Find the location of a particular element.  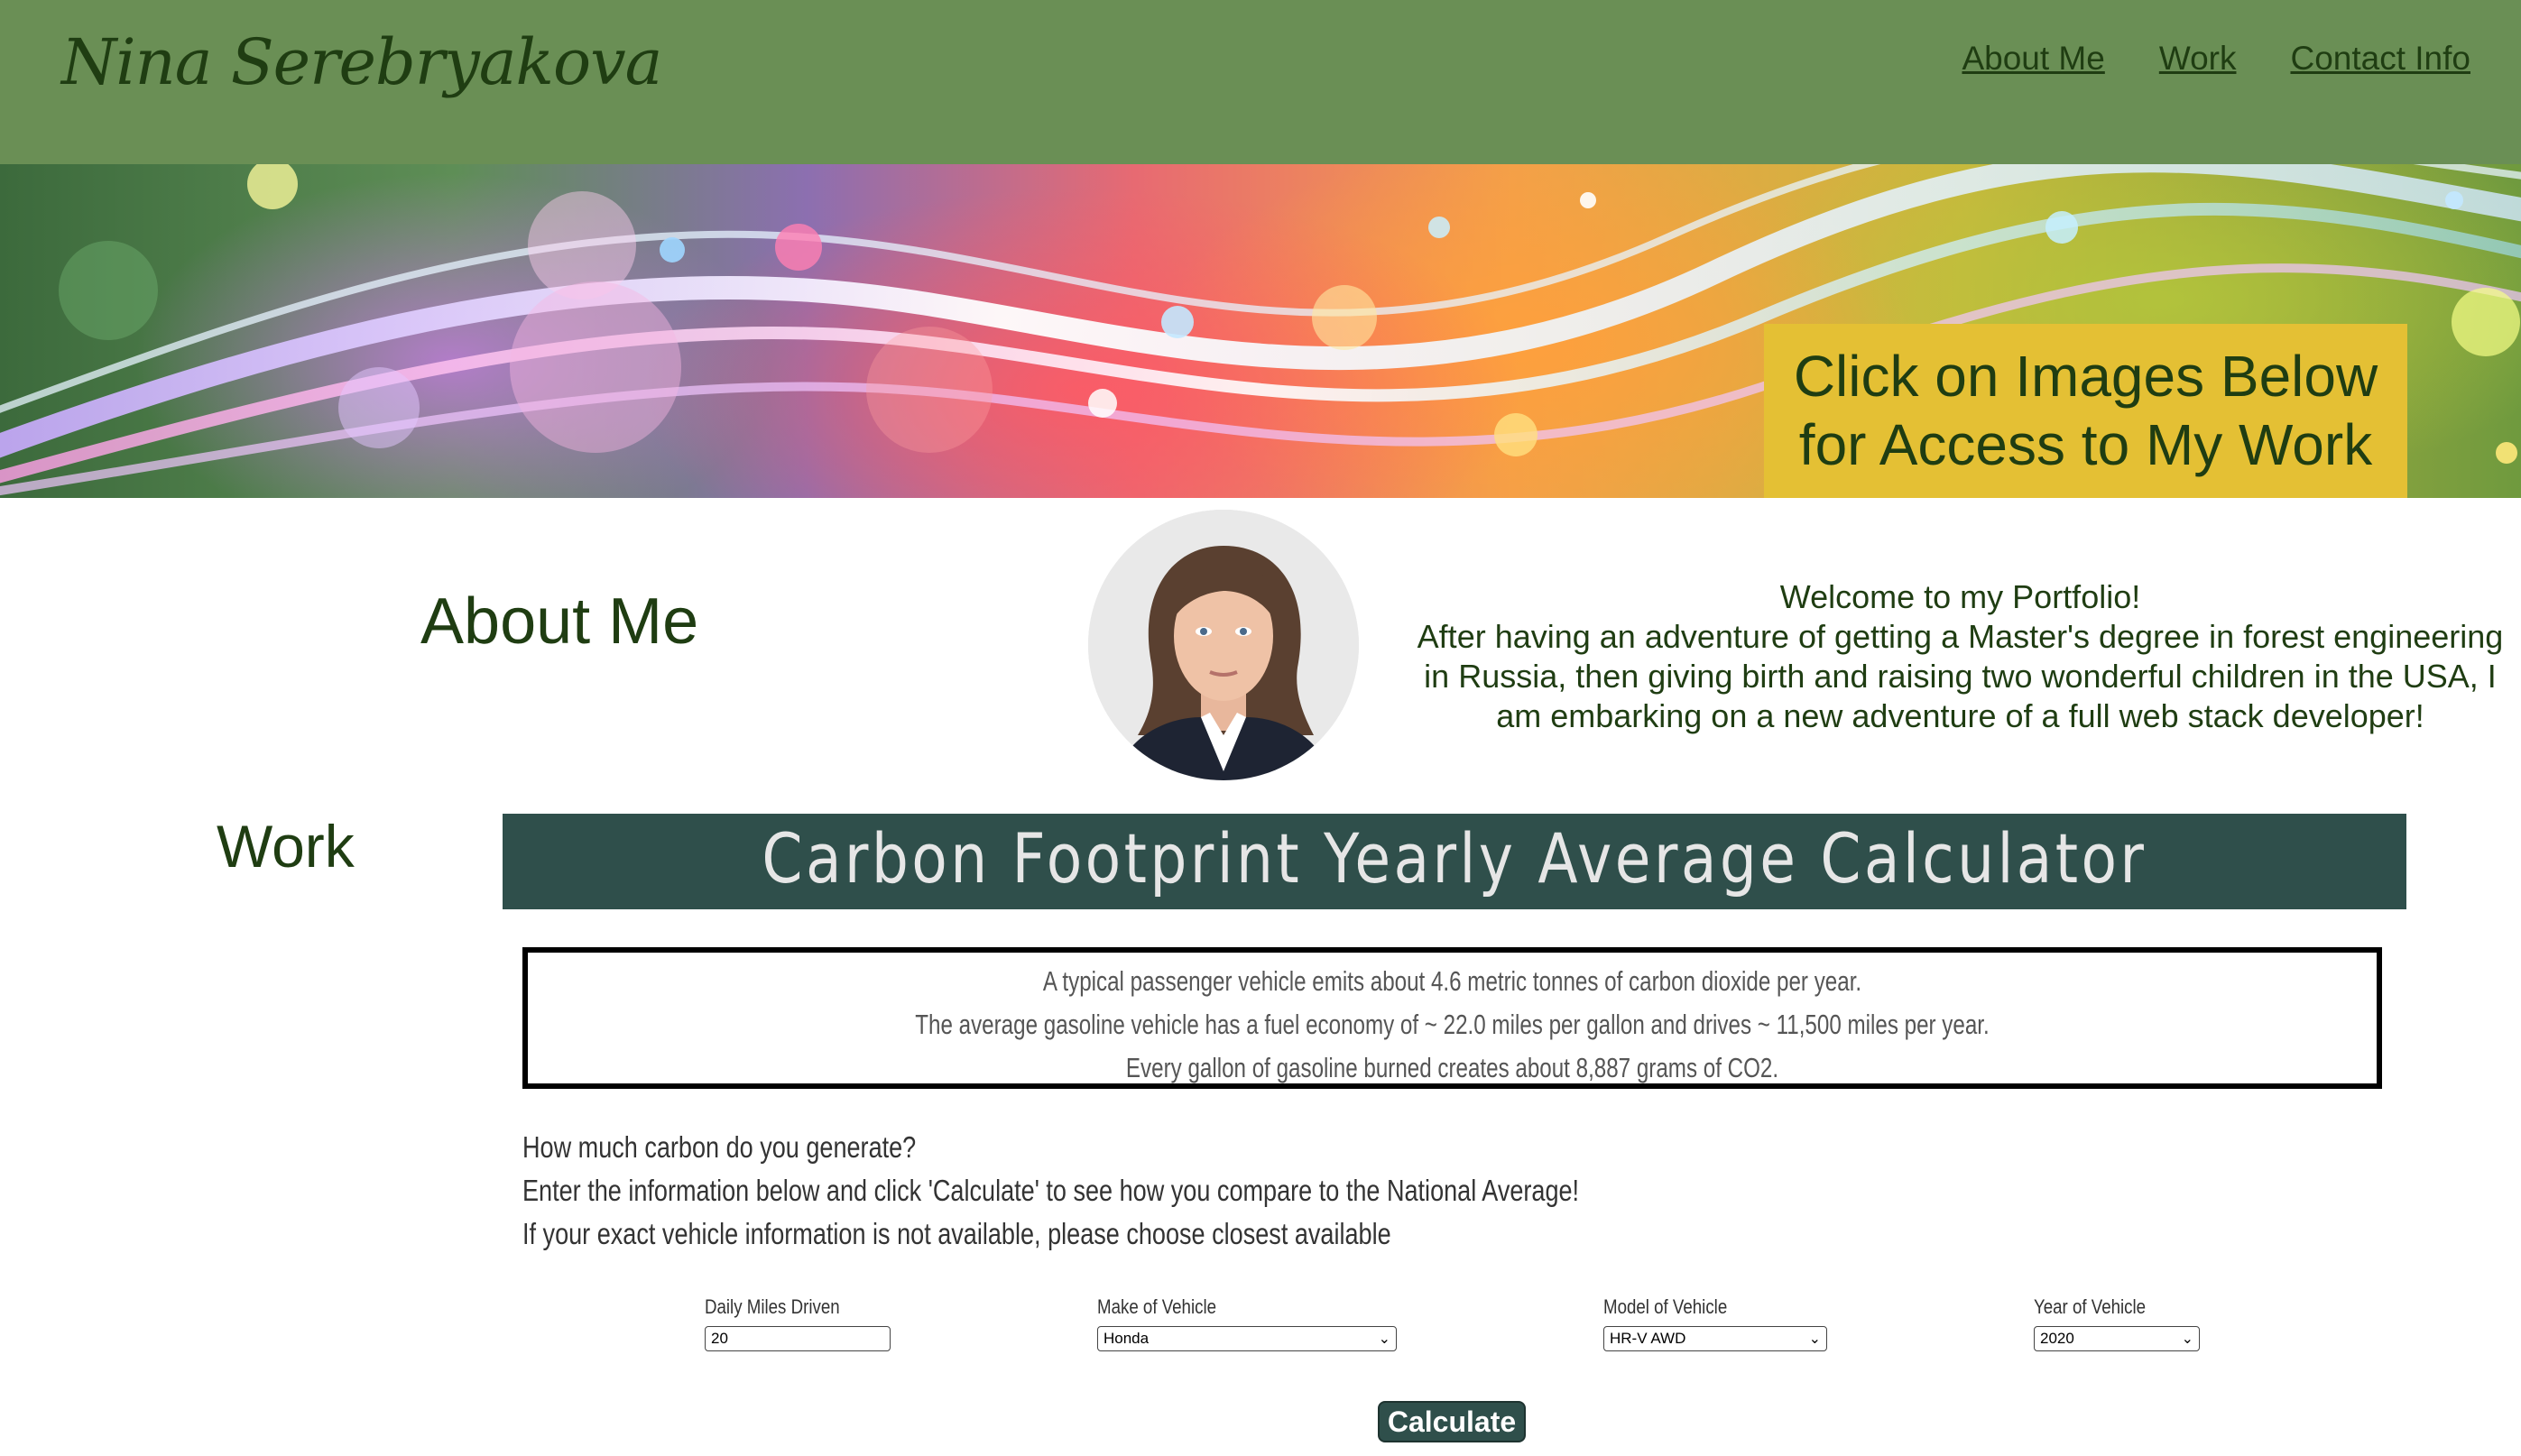

profile-photo-illustration is located at coordinates (1223, 645).